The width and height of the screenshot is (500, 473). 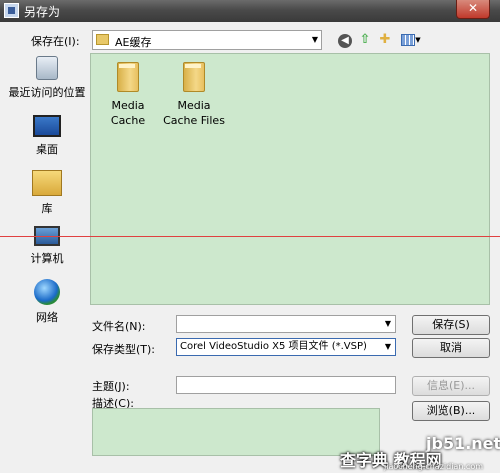 I want to click on up-folder-icon: ⇧, so click(x=365, y=39).